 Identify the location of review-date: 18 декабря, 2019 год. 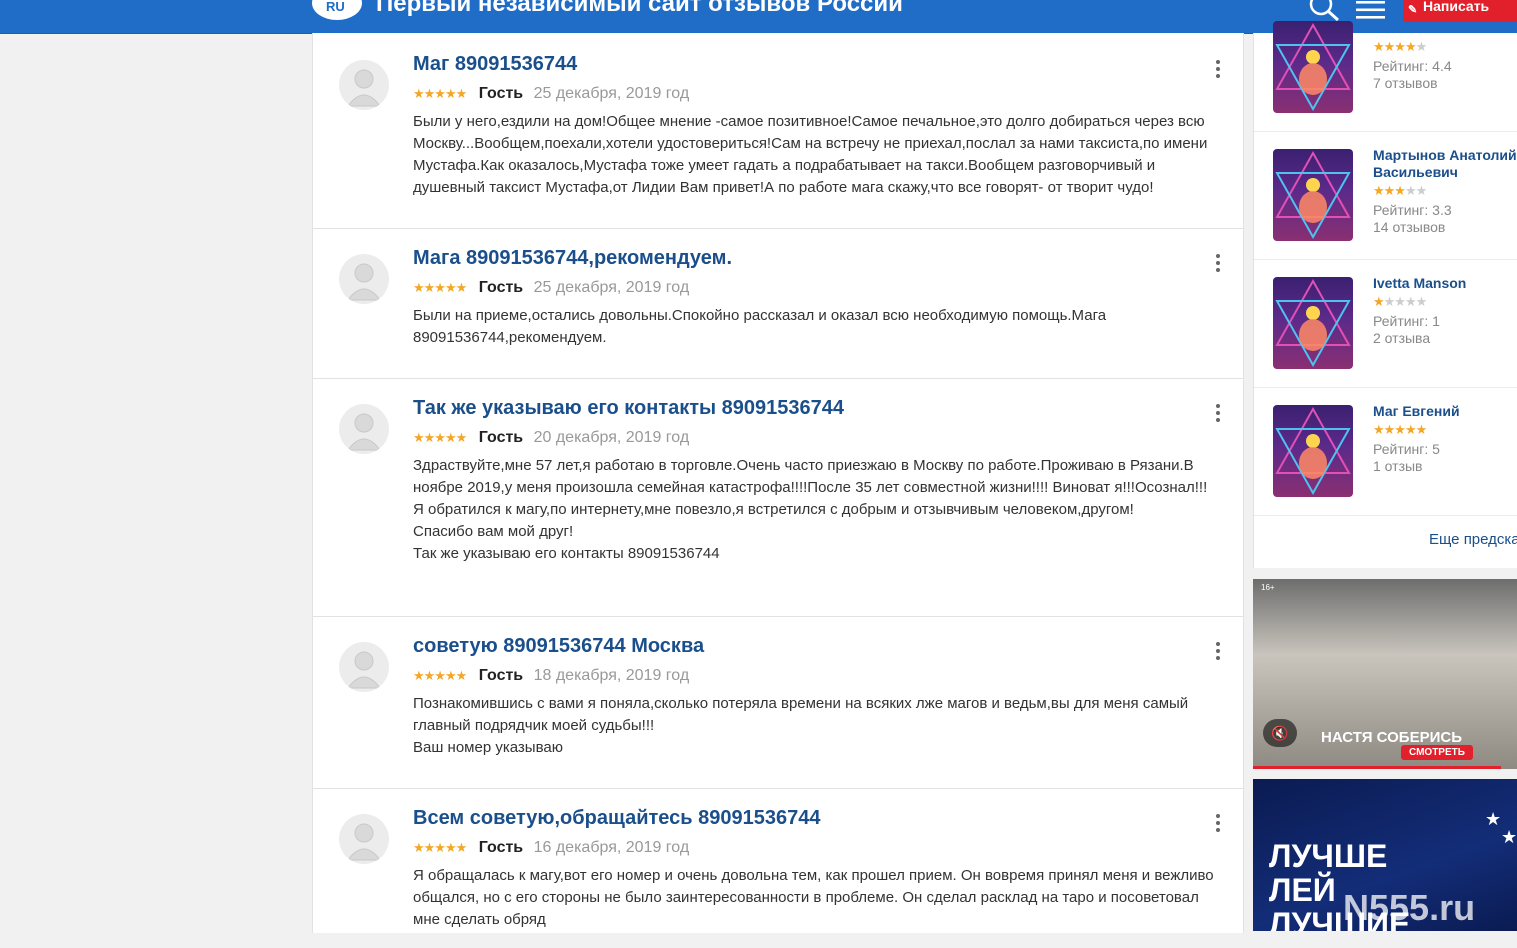
(611, 675).